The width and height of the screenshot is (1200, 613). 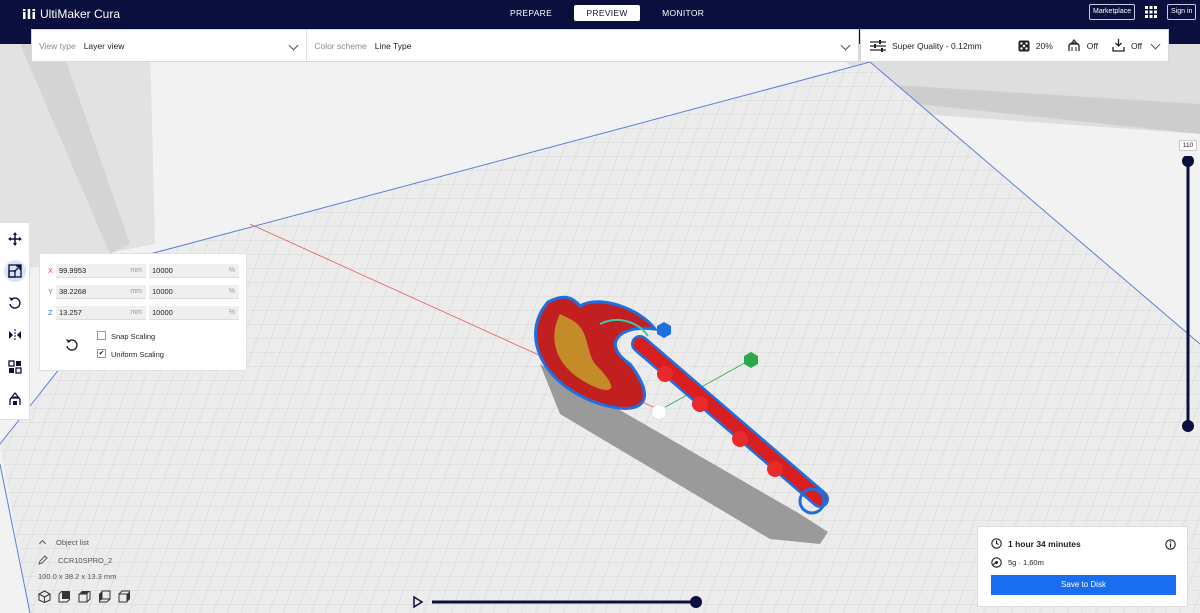 What do you see at coordinates (1024, 45) in the screenshot?
I see `infill-icon` at bounding box center [1024, 45].